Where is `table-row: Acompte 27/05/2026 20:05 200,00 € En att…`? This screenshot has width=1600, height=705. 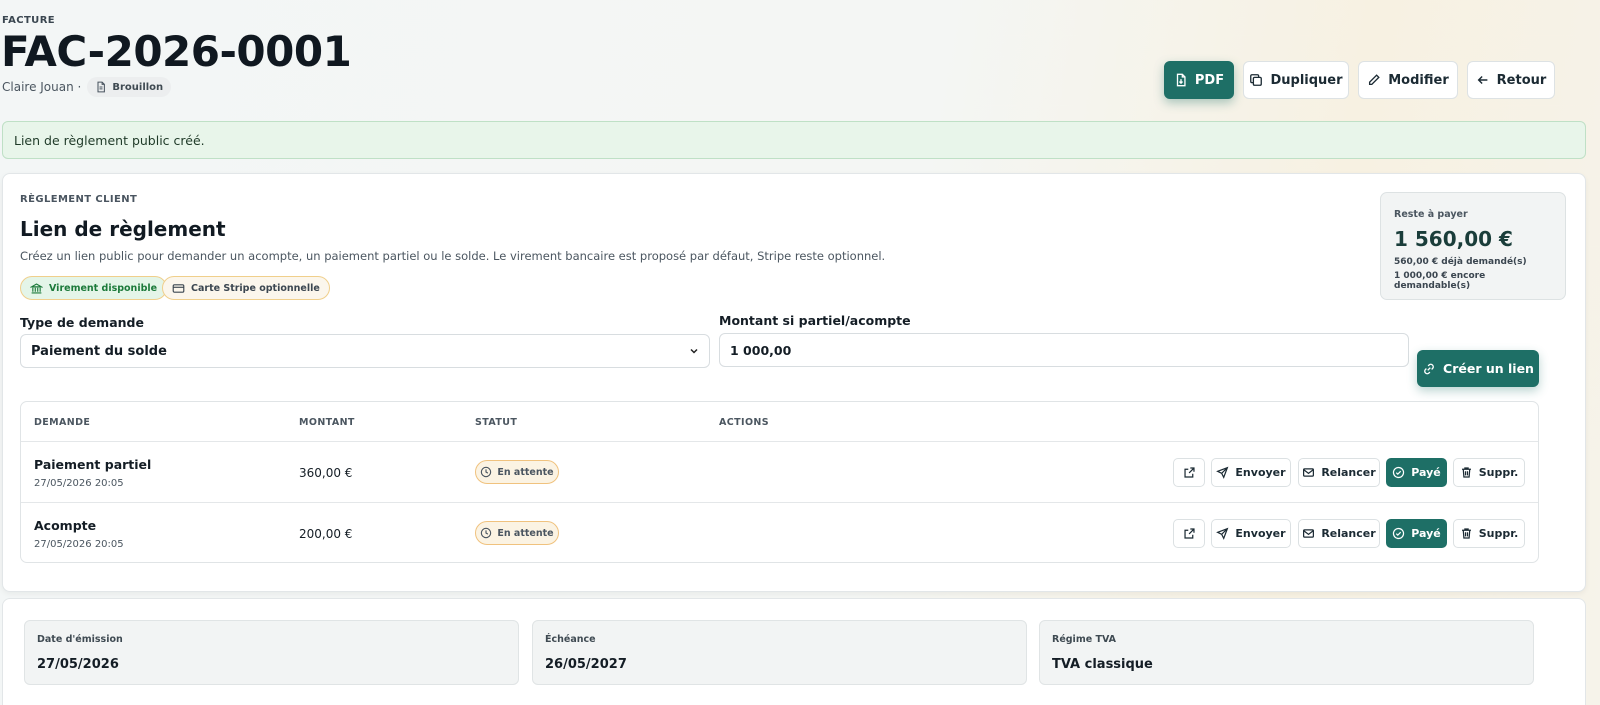 table-row: Acompte 27/05/2026 20:05 200,00 € En att… is located at coordinates (779, 532).